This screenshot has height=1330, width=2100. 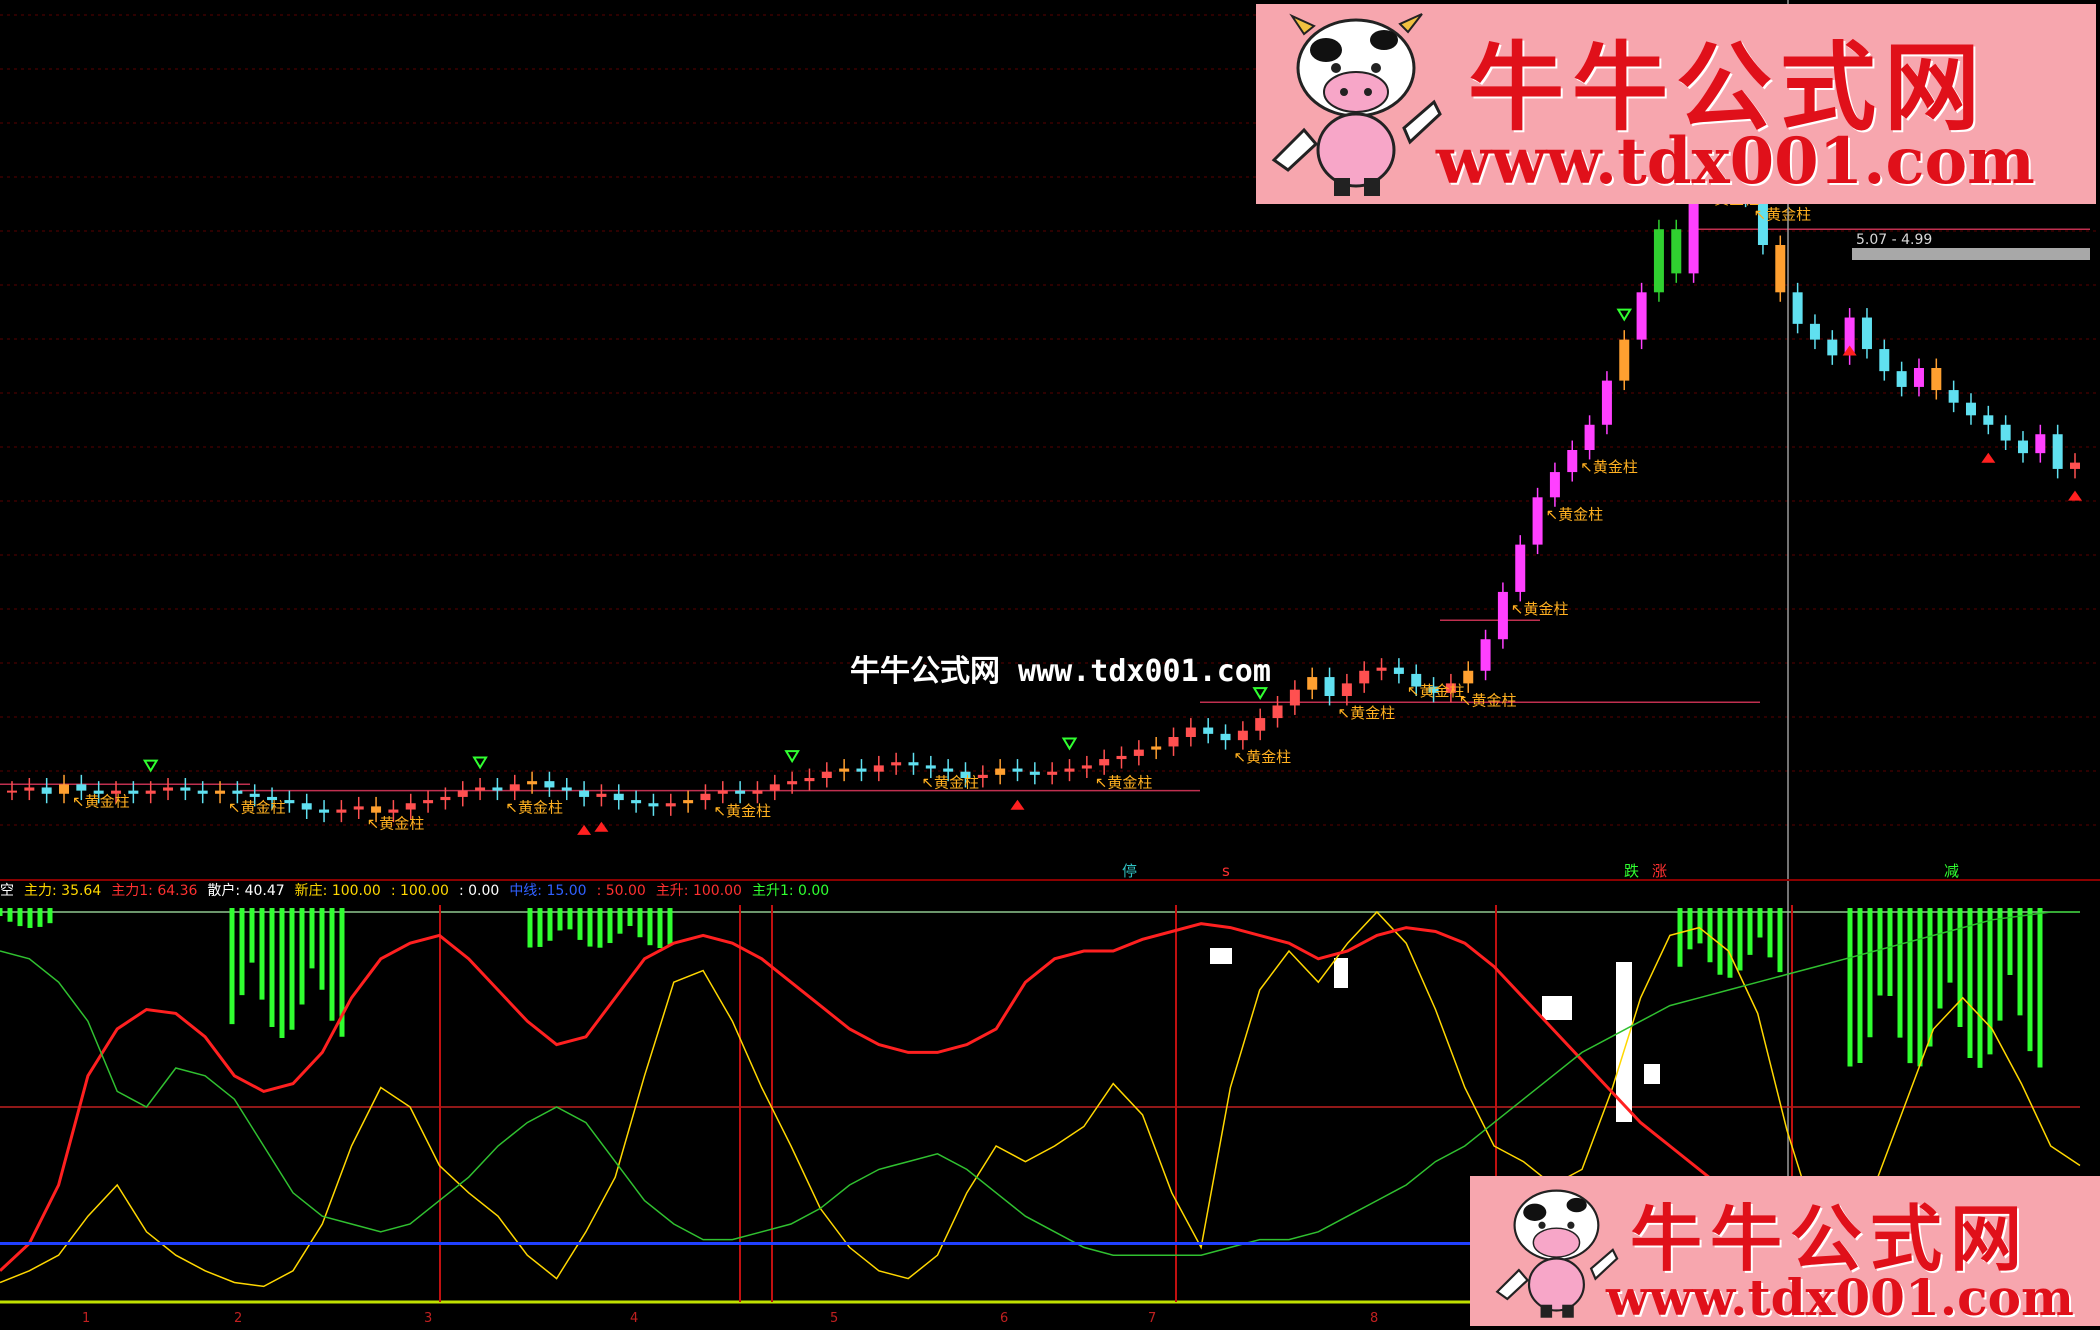 What do you see at coordinates (834, 1318) in the screenshot?
I see `x-tick-label: 5` at bounding box center [834, 1318].